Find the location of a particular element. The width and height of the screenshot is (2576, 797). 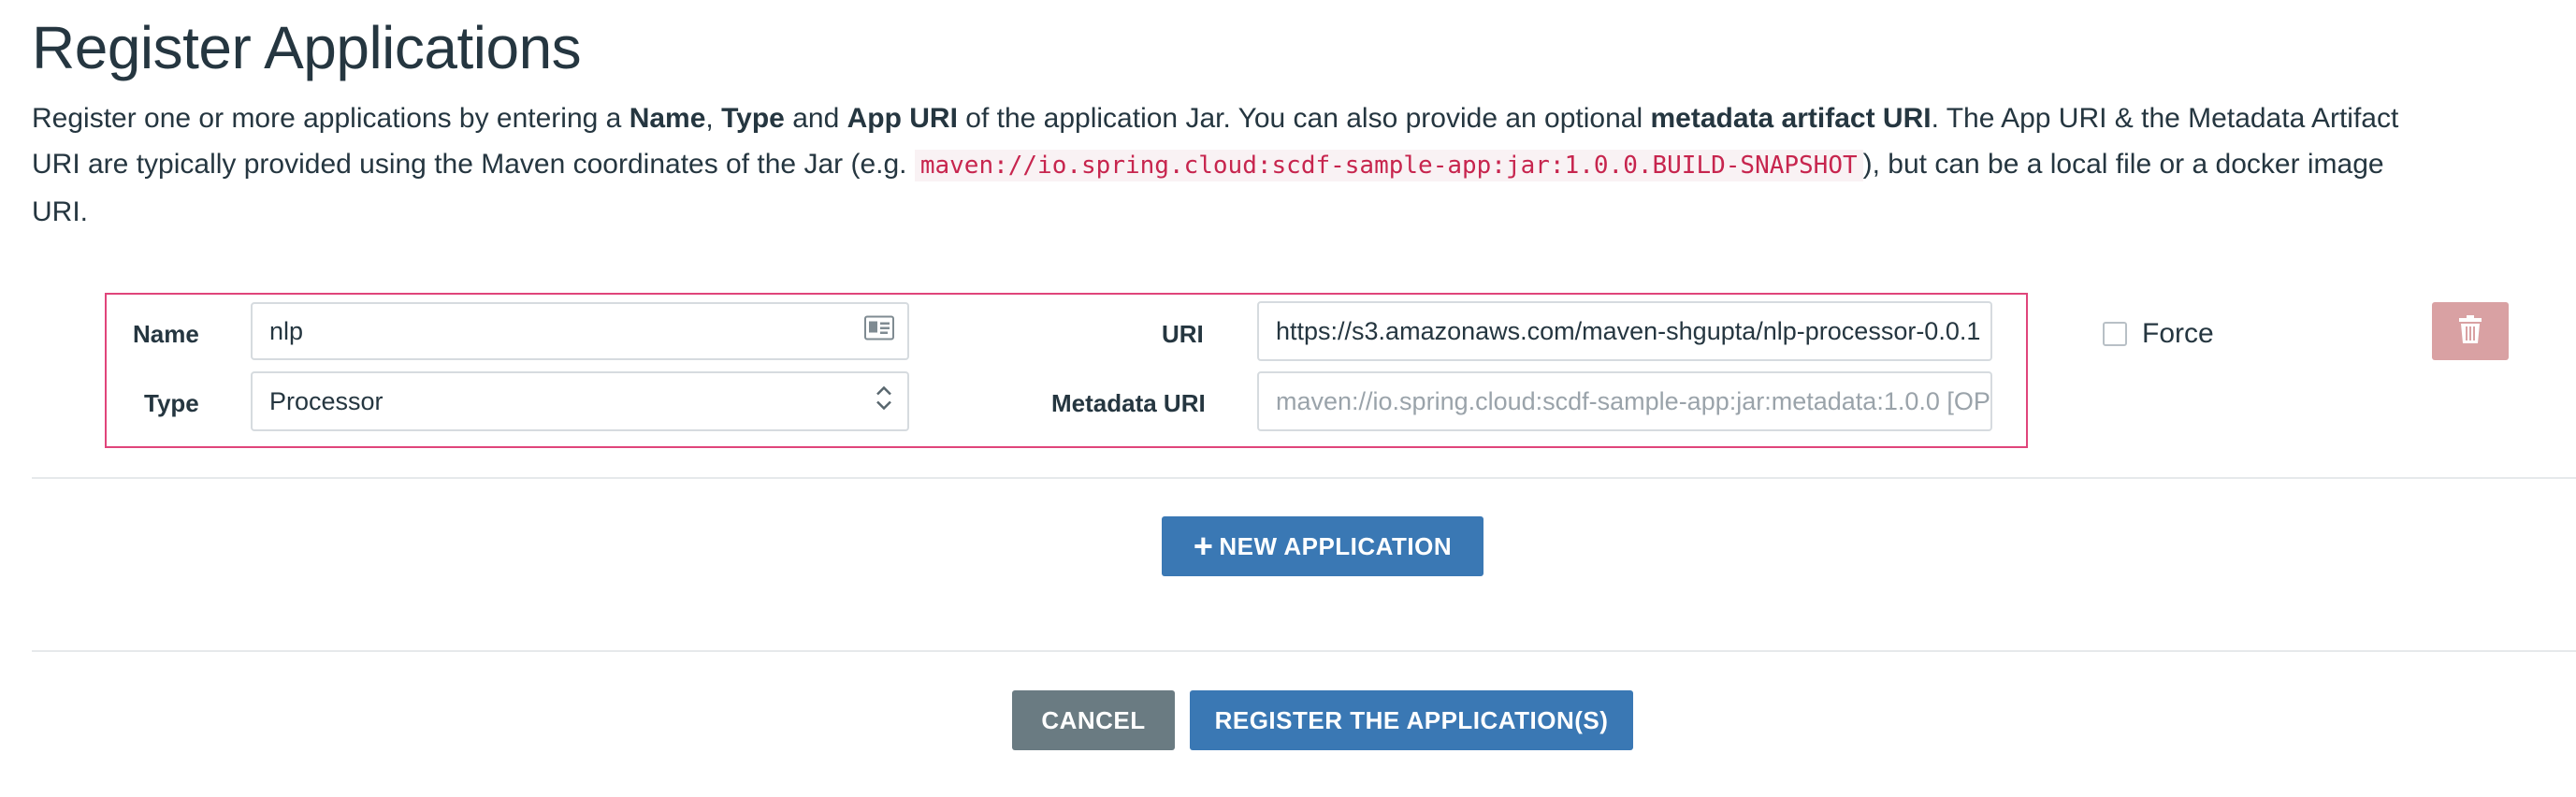

desc-bold-type: Type is located at coordinates (753, 118).